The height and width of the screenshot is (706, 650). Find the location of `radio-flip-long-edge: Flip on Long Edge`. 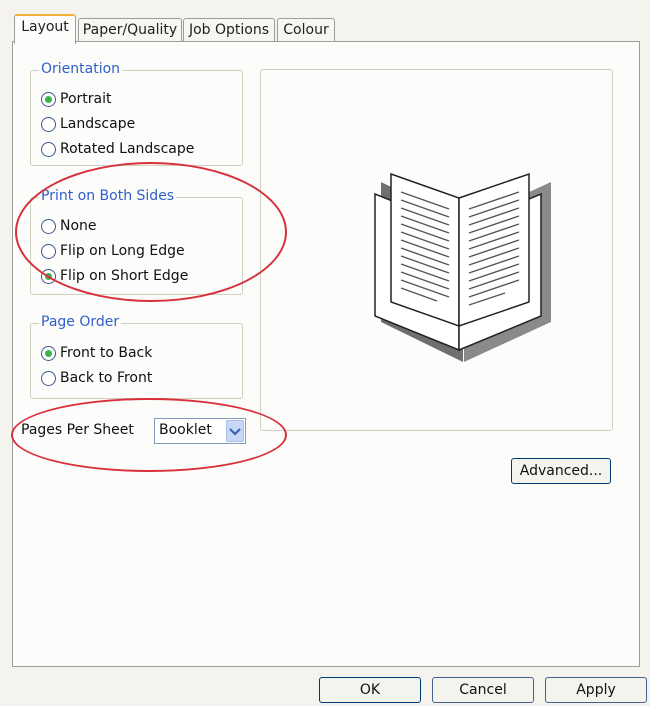

radio-flip-long-edge: Flip on Long Edge is located at coordinates (113, 251).